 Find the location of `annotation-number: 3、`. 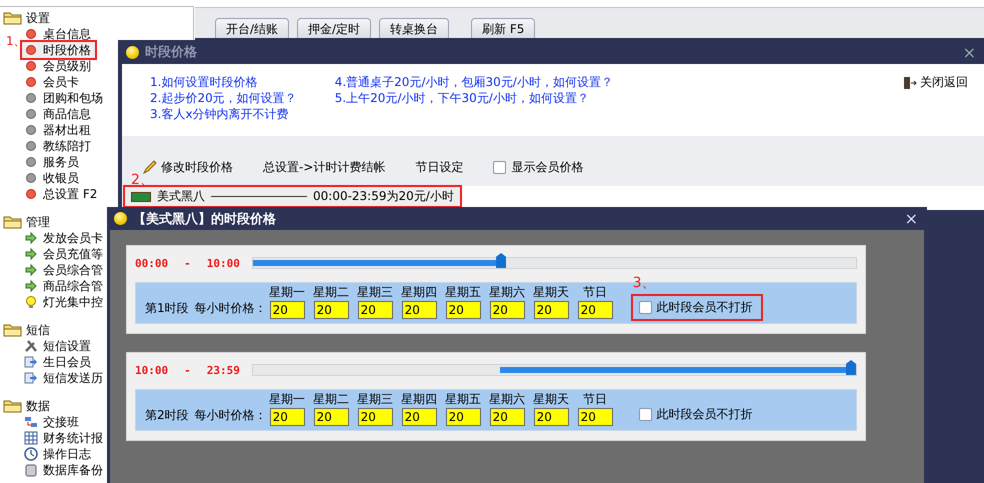

annotation-number: 3、 is located at coordinates (644, 283).